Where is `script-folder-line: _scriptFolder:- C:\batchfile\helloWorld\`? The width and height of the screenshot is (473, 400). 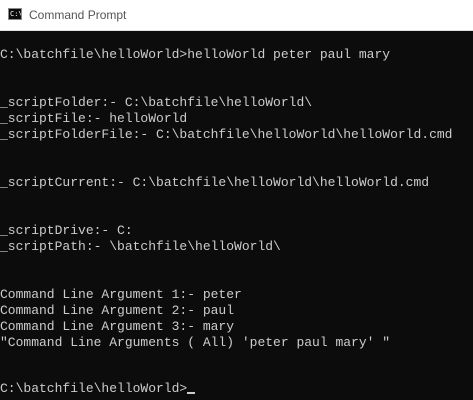 script-folder-line: _scriptFolder:- C:\batchfile\helloWorld\ is located at coordinates (156, 102).